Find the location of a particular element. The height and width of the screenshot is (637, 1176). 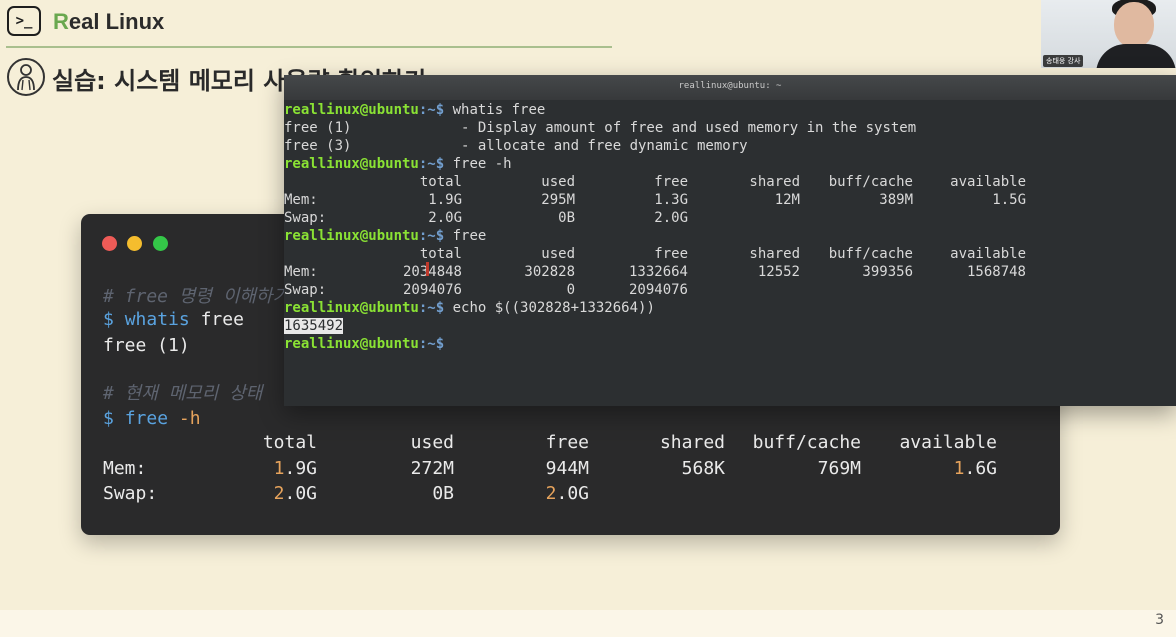

terminal-logo-icon: >_ is located at coordinates (24, 21).